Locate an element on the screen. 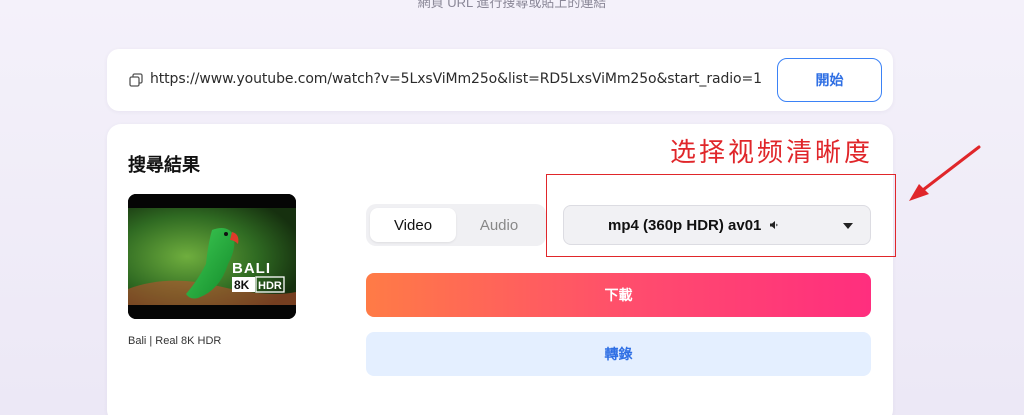  tab-audio: Audio is located at coordinates (499, 225).